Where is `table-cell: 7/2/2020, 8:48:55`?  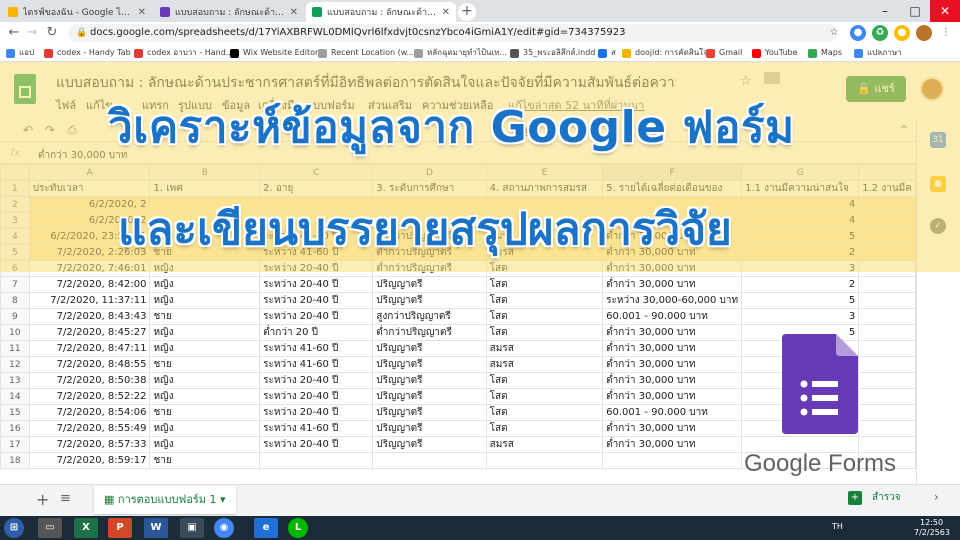
table-cell: 7/2/2020, 8:48:55 is located at coordinates (89, 364).